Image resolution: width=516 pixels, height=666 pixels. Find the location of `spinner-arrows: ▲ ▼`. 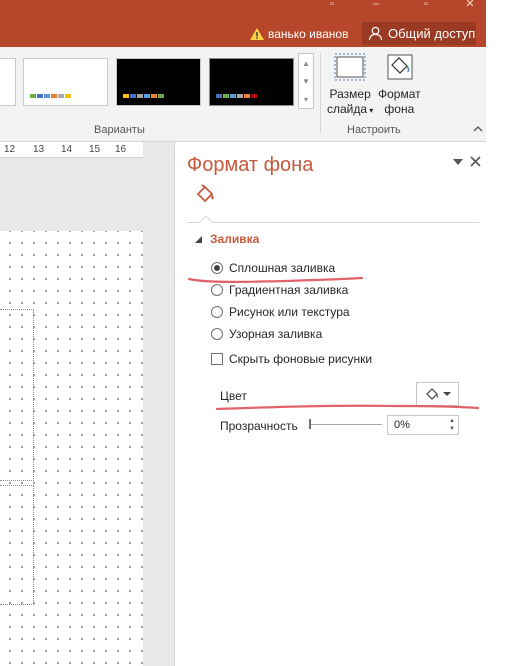

spinner-arrows: ▲ ▼ is located at coordinates (452, 425).